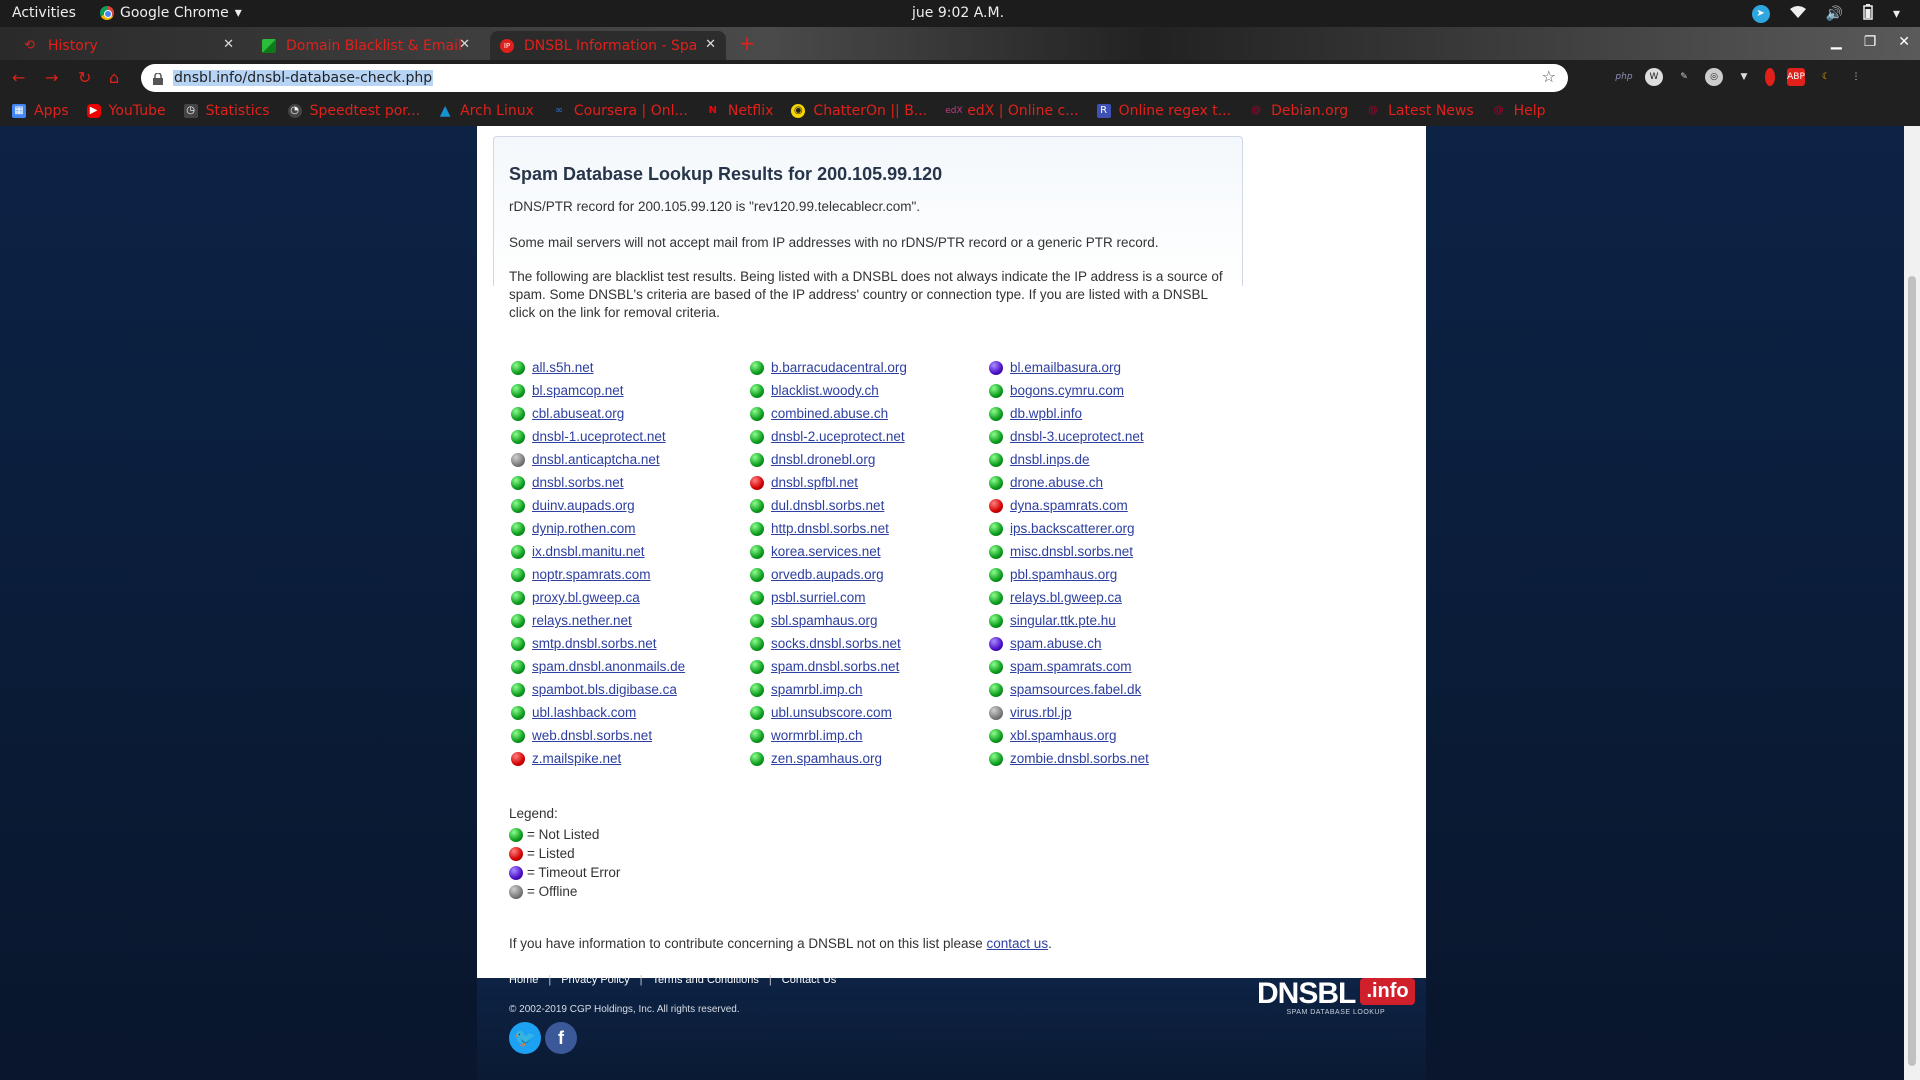 The width and height of the screenshot is (1920, 1080). What do you see at coordinates (1549, 76) in the screenshot?
I see `bookmark-star-icon: ☆` at bounding box center [1549, 76].